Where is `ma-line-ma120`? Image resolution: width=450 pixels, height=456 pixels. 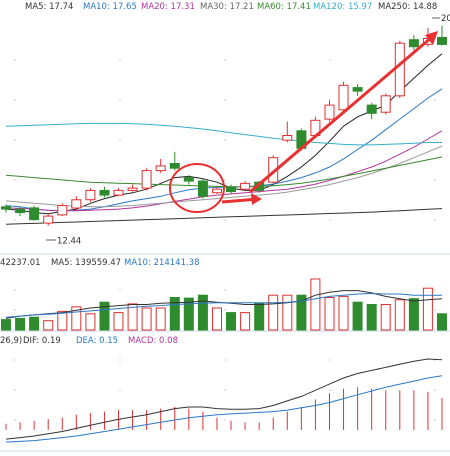 ma-line-ma120 is located at coordinates (223, 134).